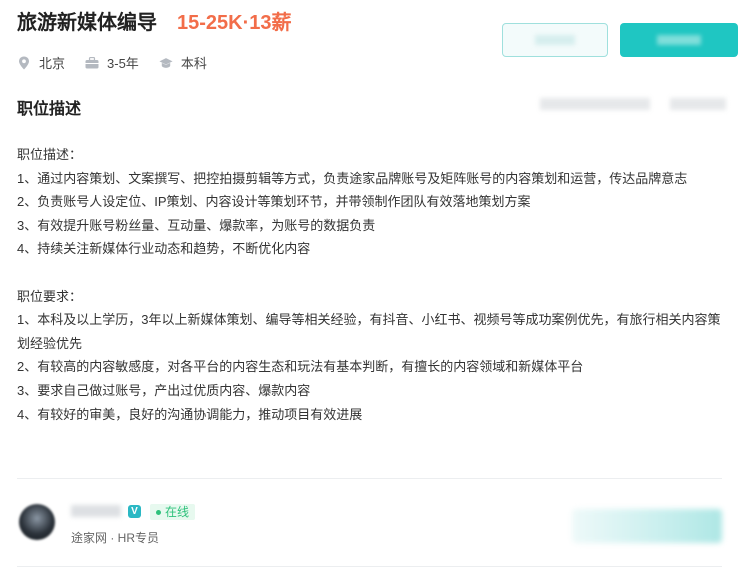 The image size is (739, 574). I want to click on duty-item: 4、持续关注新媒体行业动态和趋势，不断优化内容, so click(164, 249).